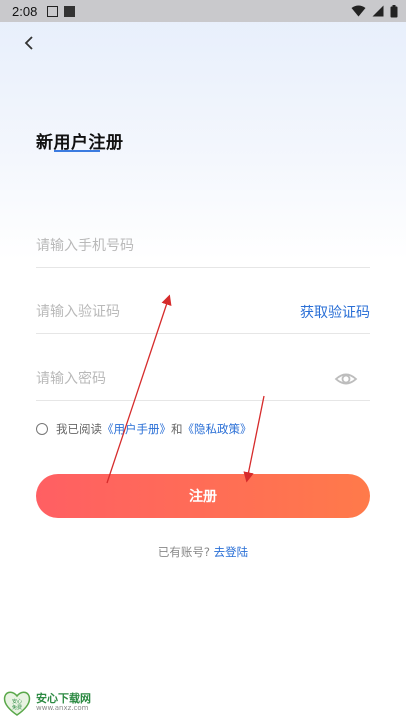  I want to click on status-bar: 2:08, so click(203, 11).